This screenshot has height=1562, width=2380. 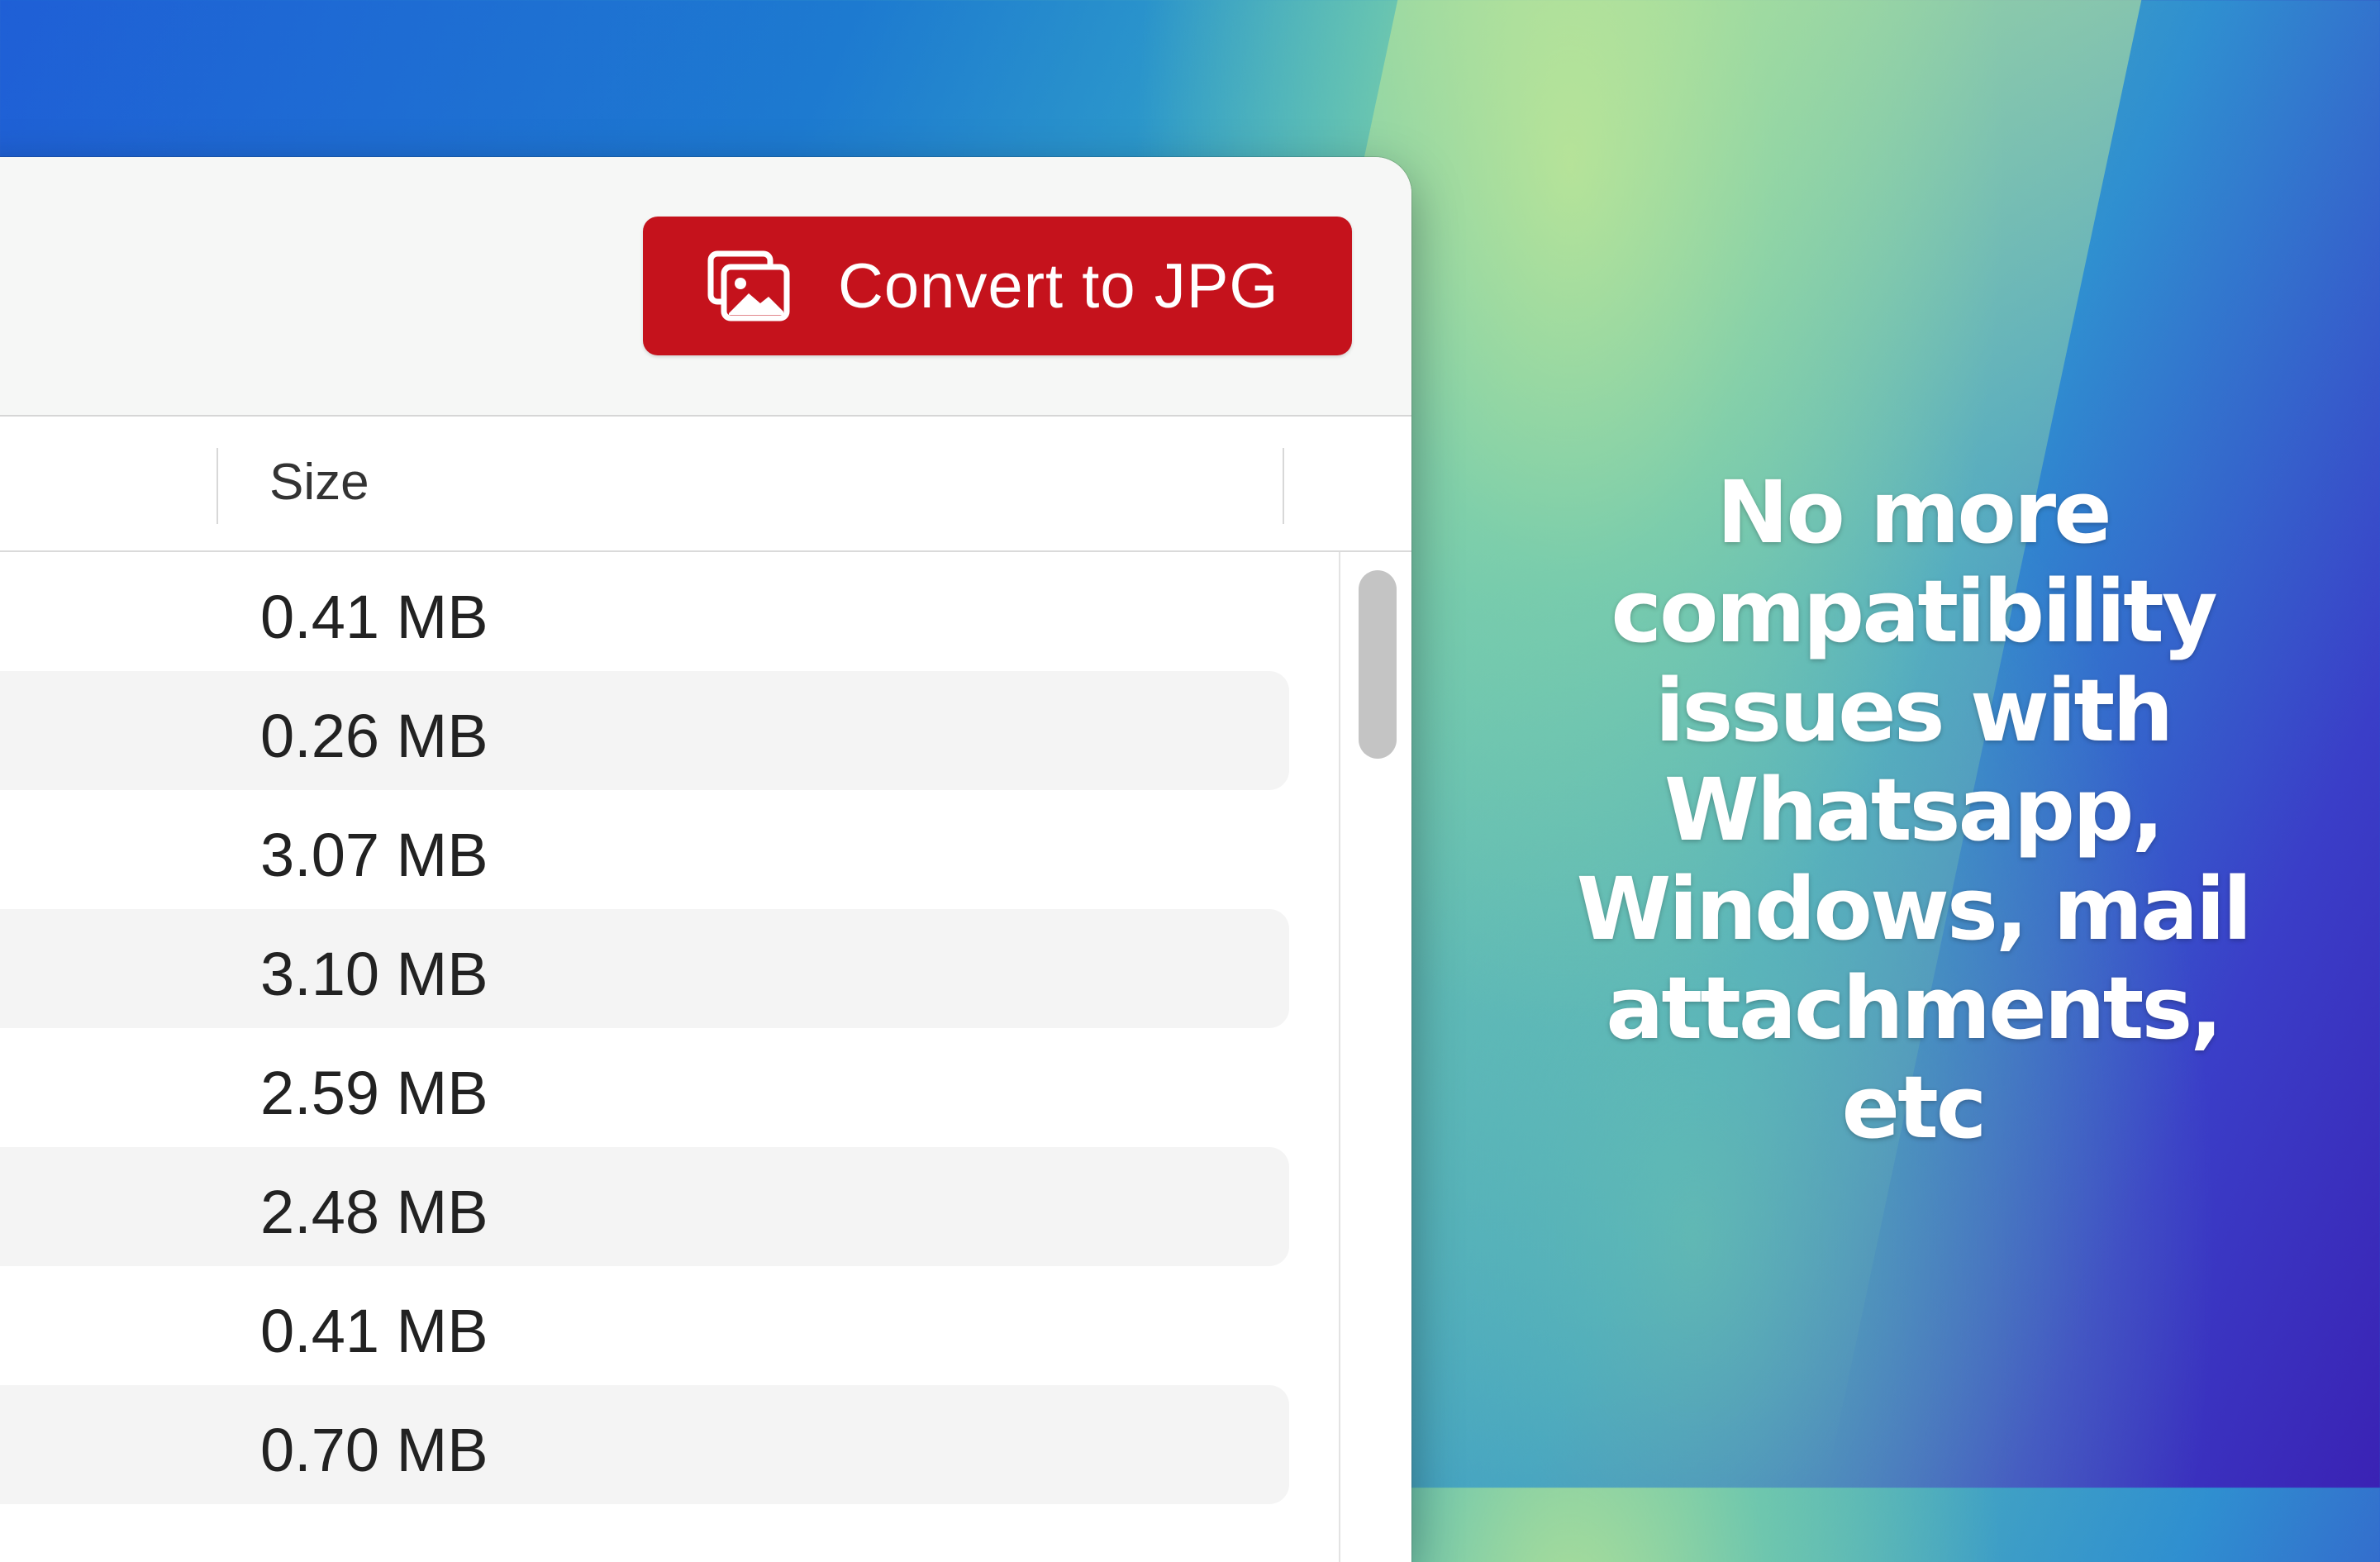 What do you see at coordinates (1914, 909) in the screenshot?
I see `promo-line: Windows, mail` at bounding box center [1914, 909].